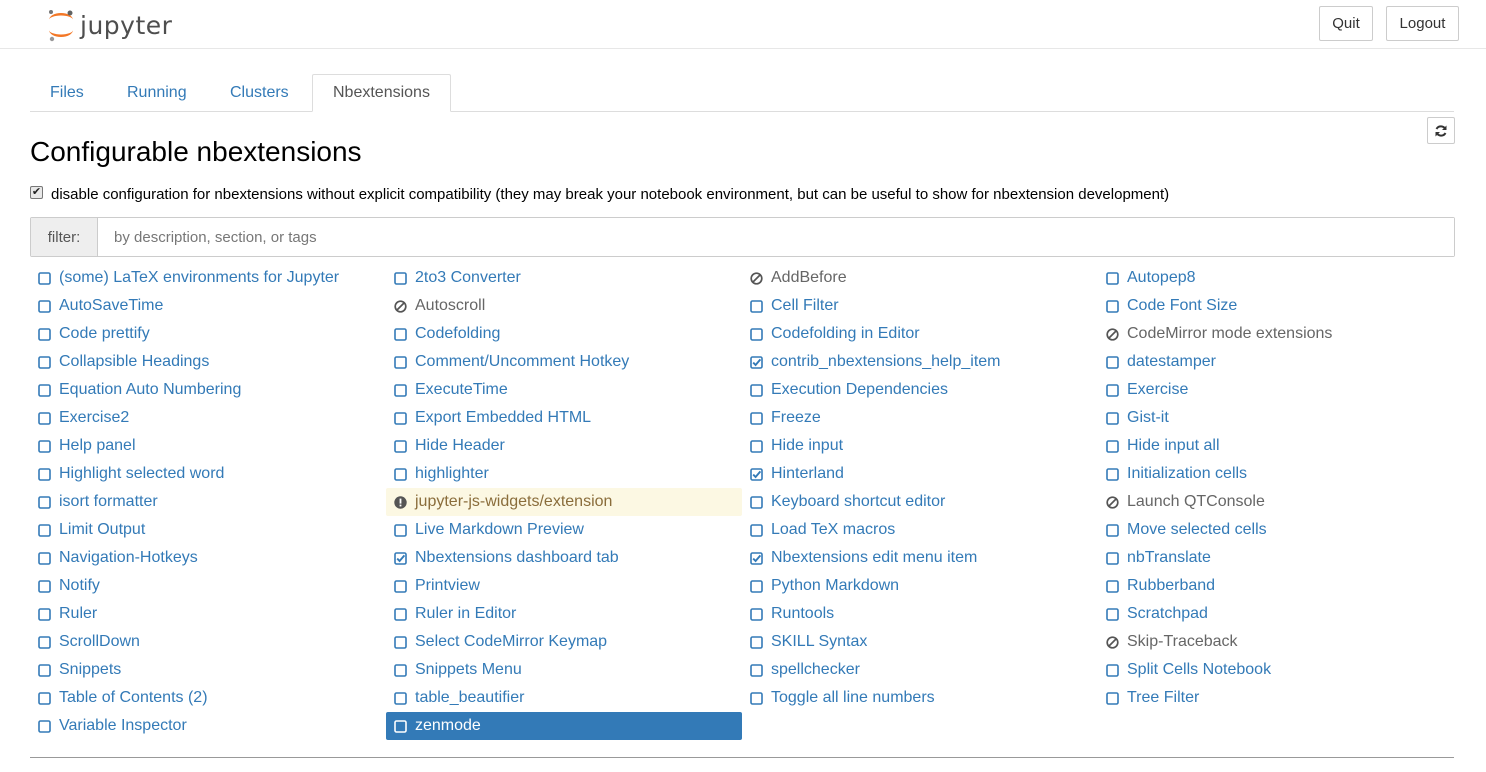  What do you see at coordinates (208, 586) in the screenshot?
I see `extension-item: Notify` at bounding box center [208, 586].